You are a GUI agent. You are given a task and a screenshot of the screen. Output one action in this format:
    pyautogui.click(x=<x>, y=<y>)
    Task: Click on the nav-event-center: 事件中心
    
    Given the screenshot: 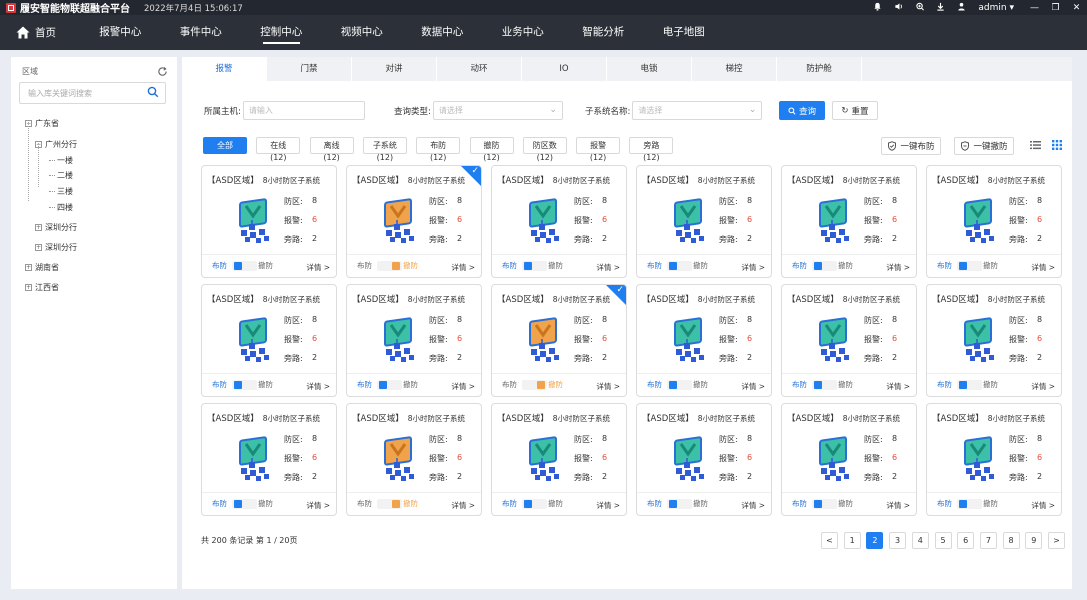 What is the action you would take?
    pyautogui.click(x=201, y=32)
    